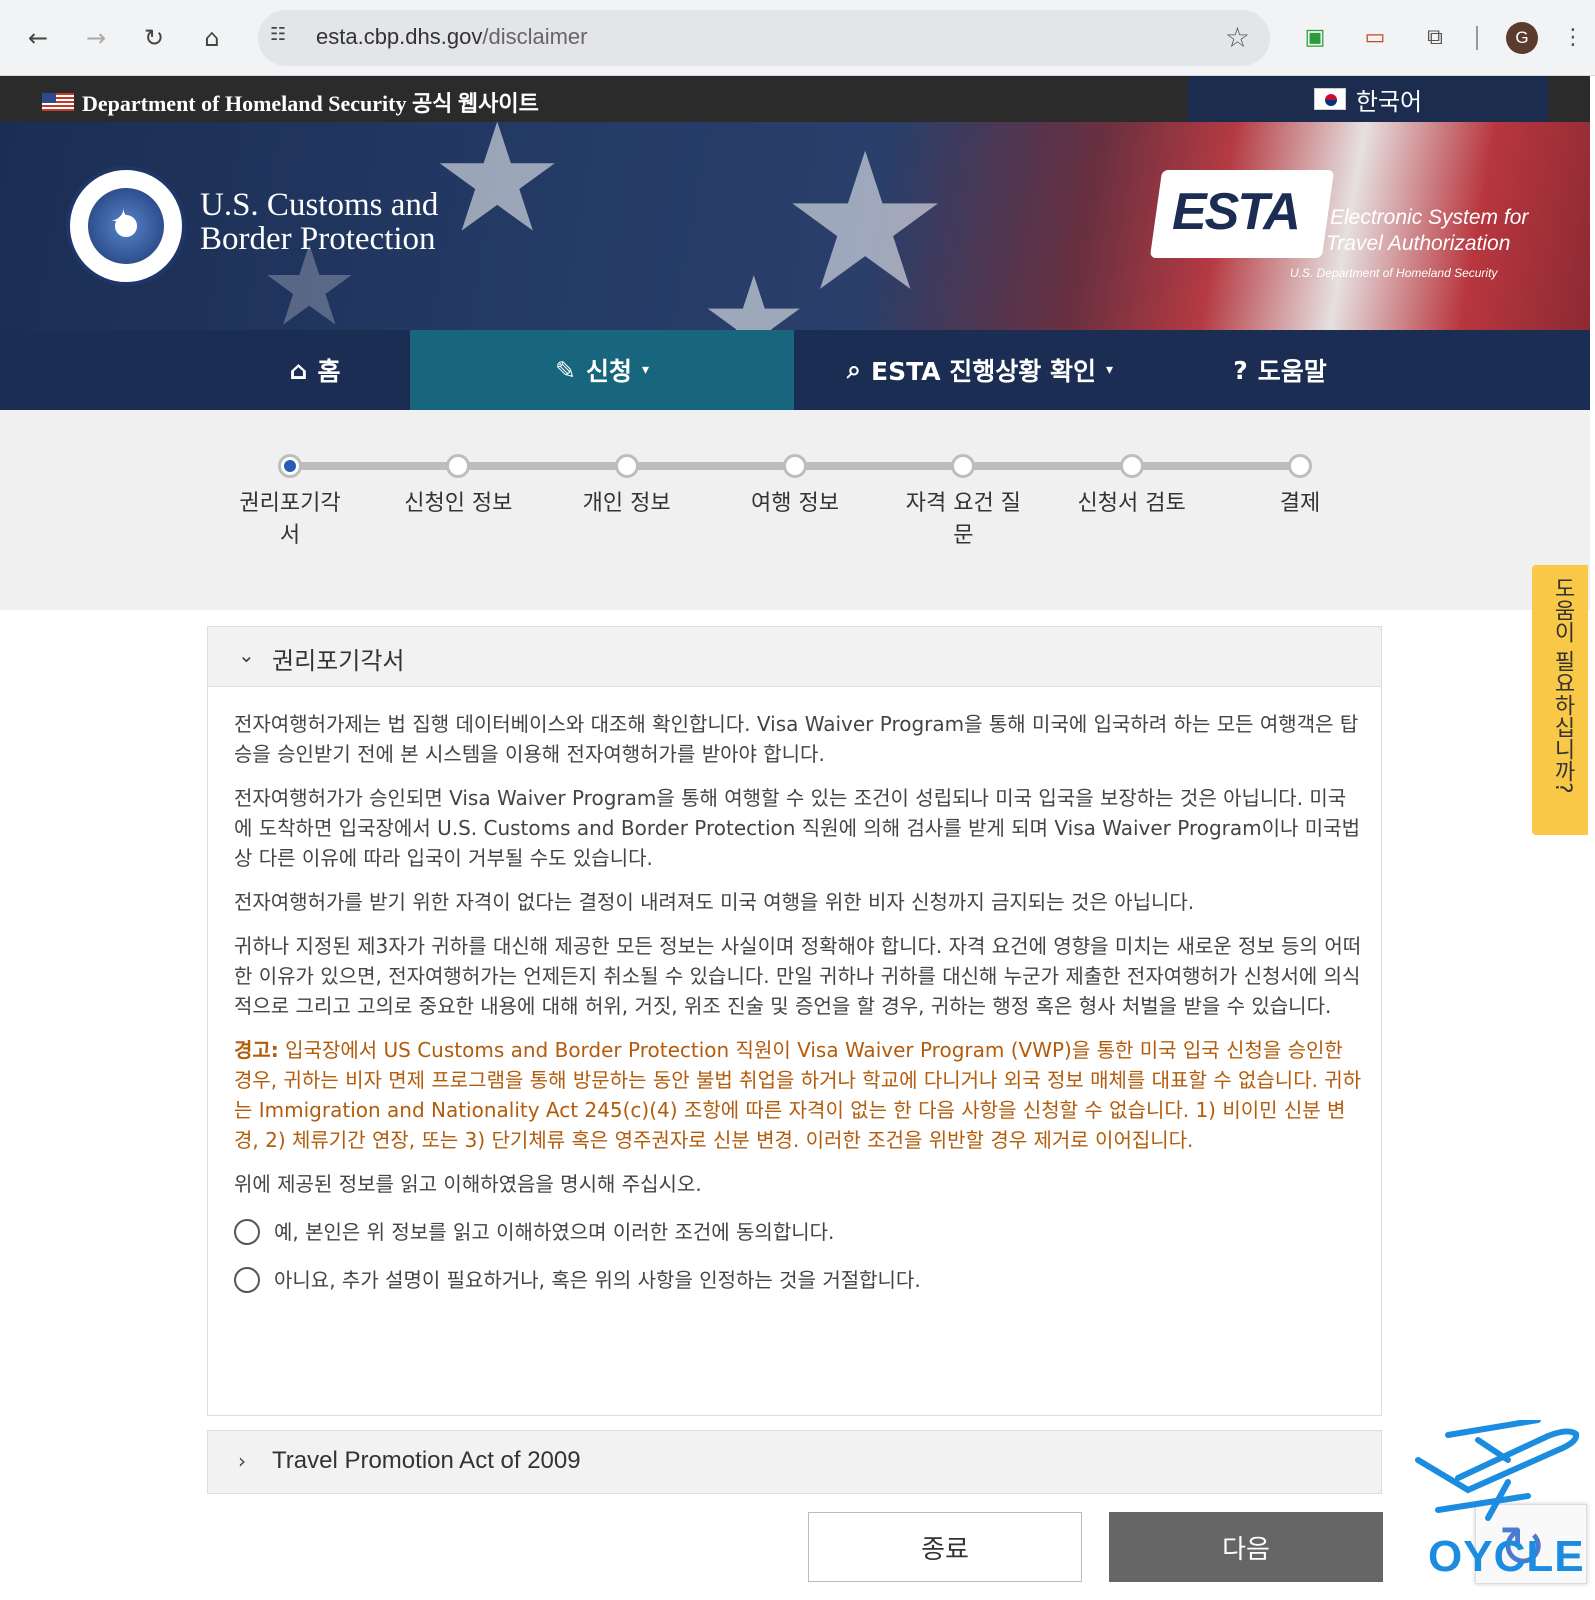 This screenshot has width=1595, height=1600. What do you see at coordinates (154, 38) in the screenshot?
I see `reload-icon: ↻` at bounding box center [154, 38].